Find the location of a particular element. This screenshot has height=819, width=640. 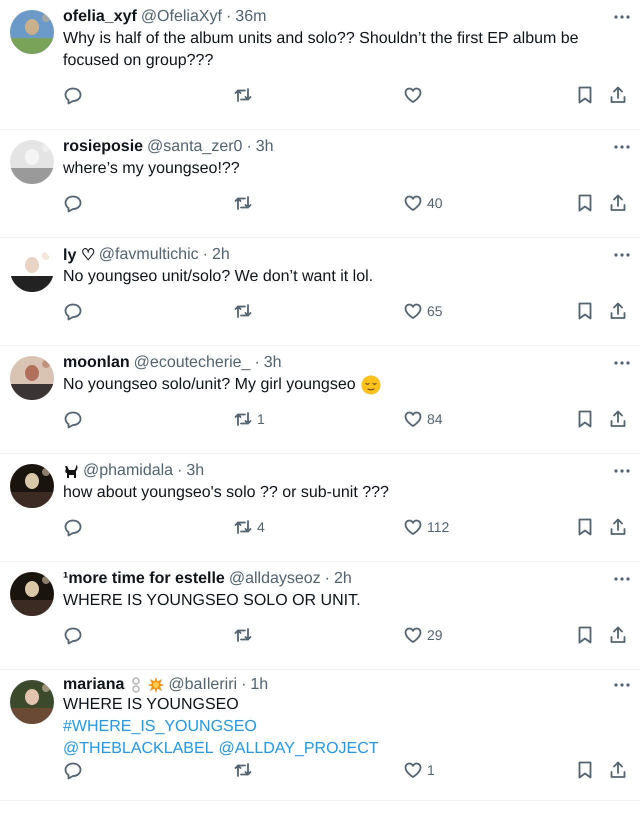

user-name: moonlan is located at coordinates (96, 363).